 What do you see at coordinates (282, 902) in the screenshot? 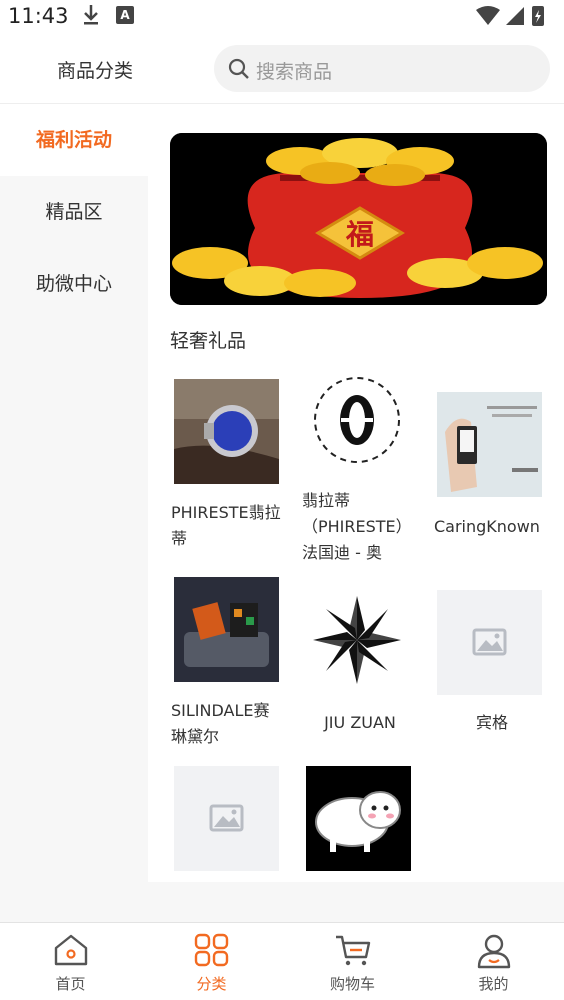
I see `content-footer-space` at bounding box center [282, 902].